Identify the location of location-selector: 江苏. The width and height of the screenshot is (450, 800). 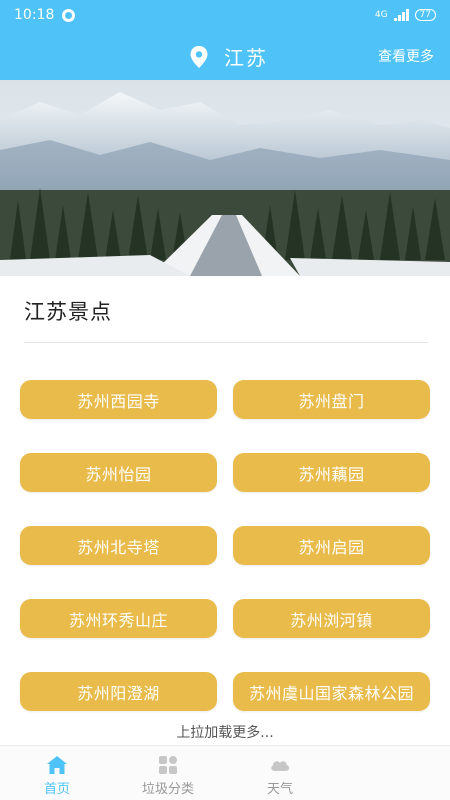
(229, 56).